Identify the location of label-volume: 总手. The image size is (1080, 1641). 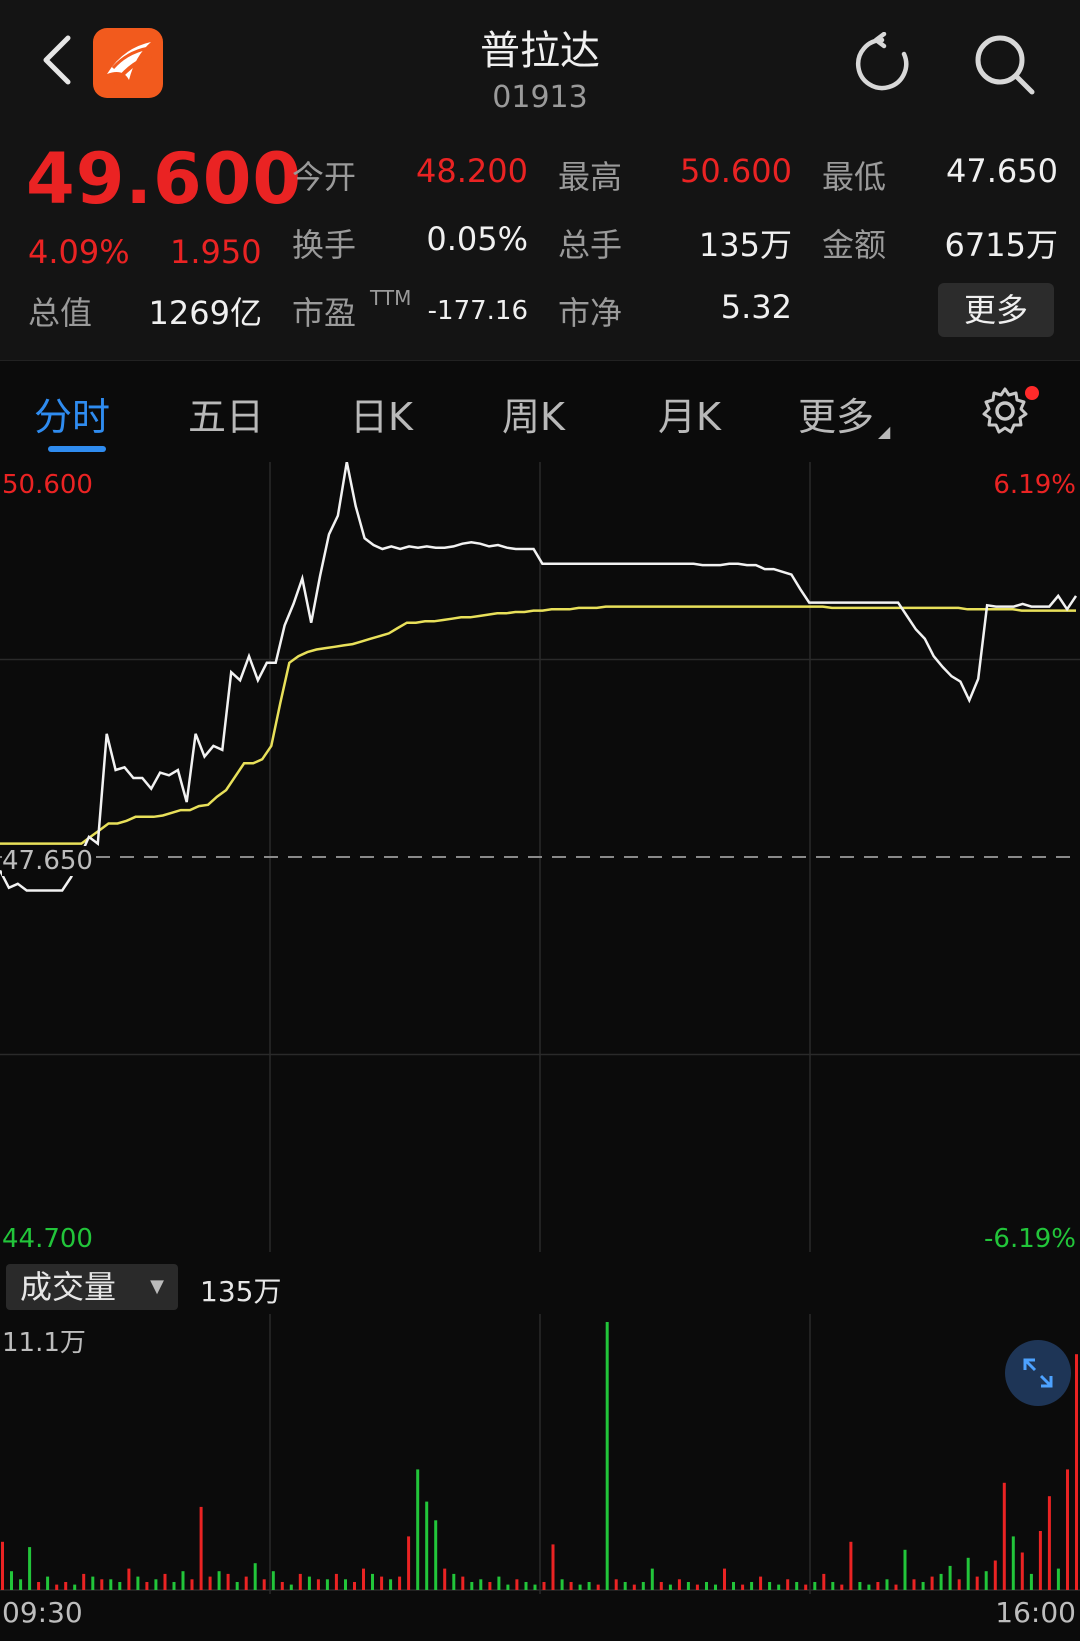
(590, 245).